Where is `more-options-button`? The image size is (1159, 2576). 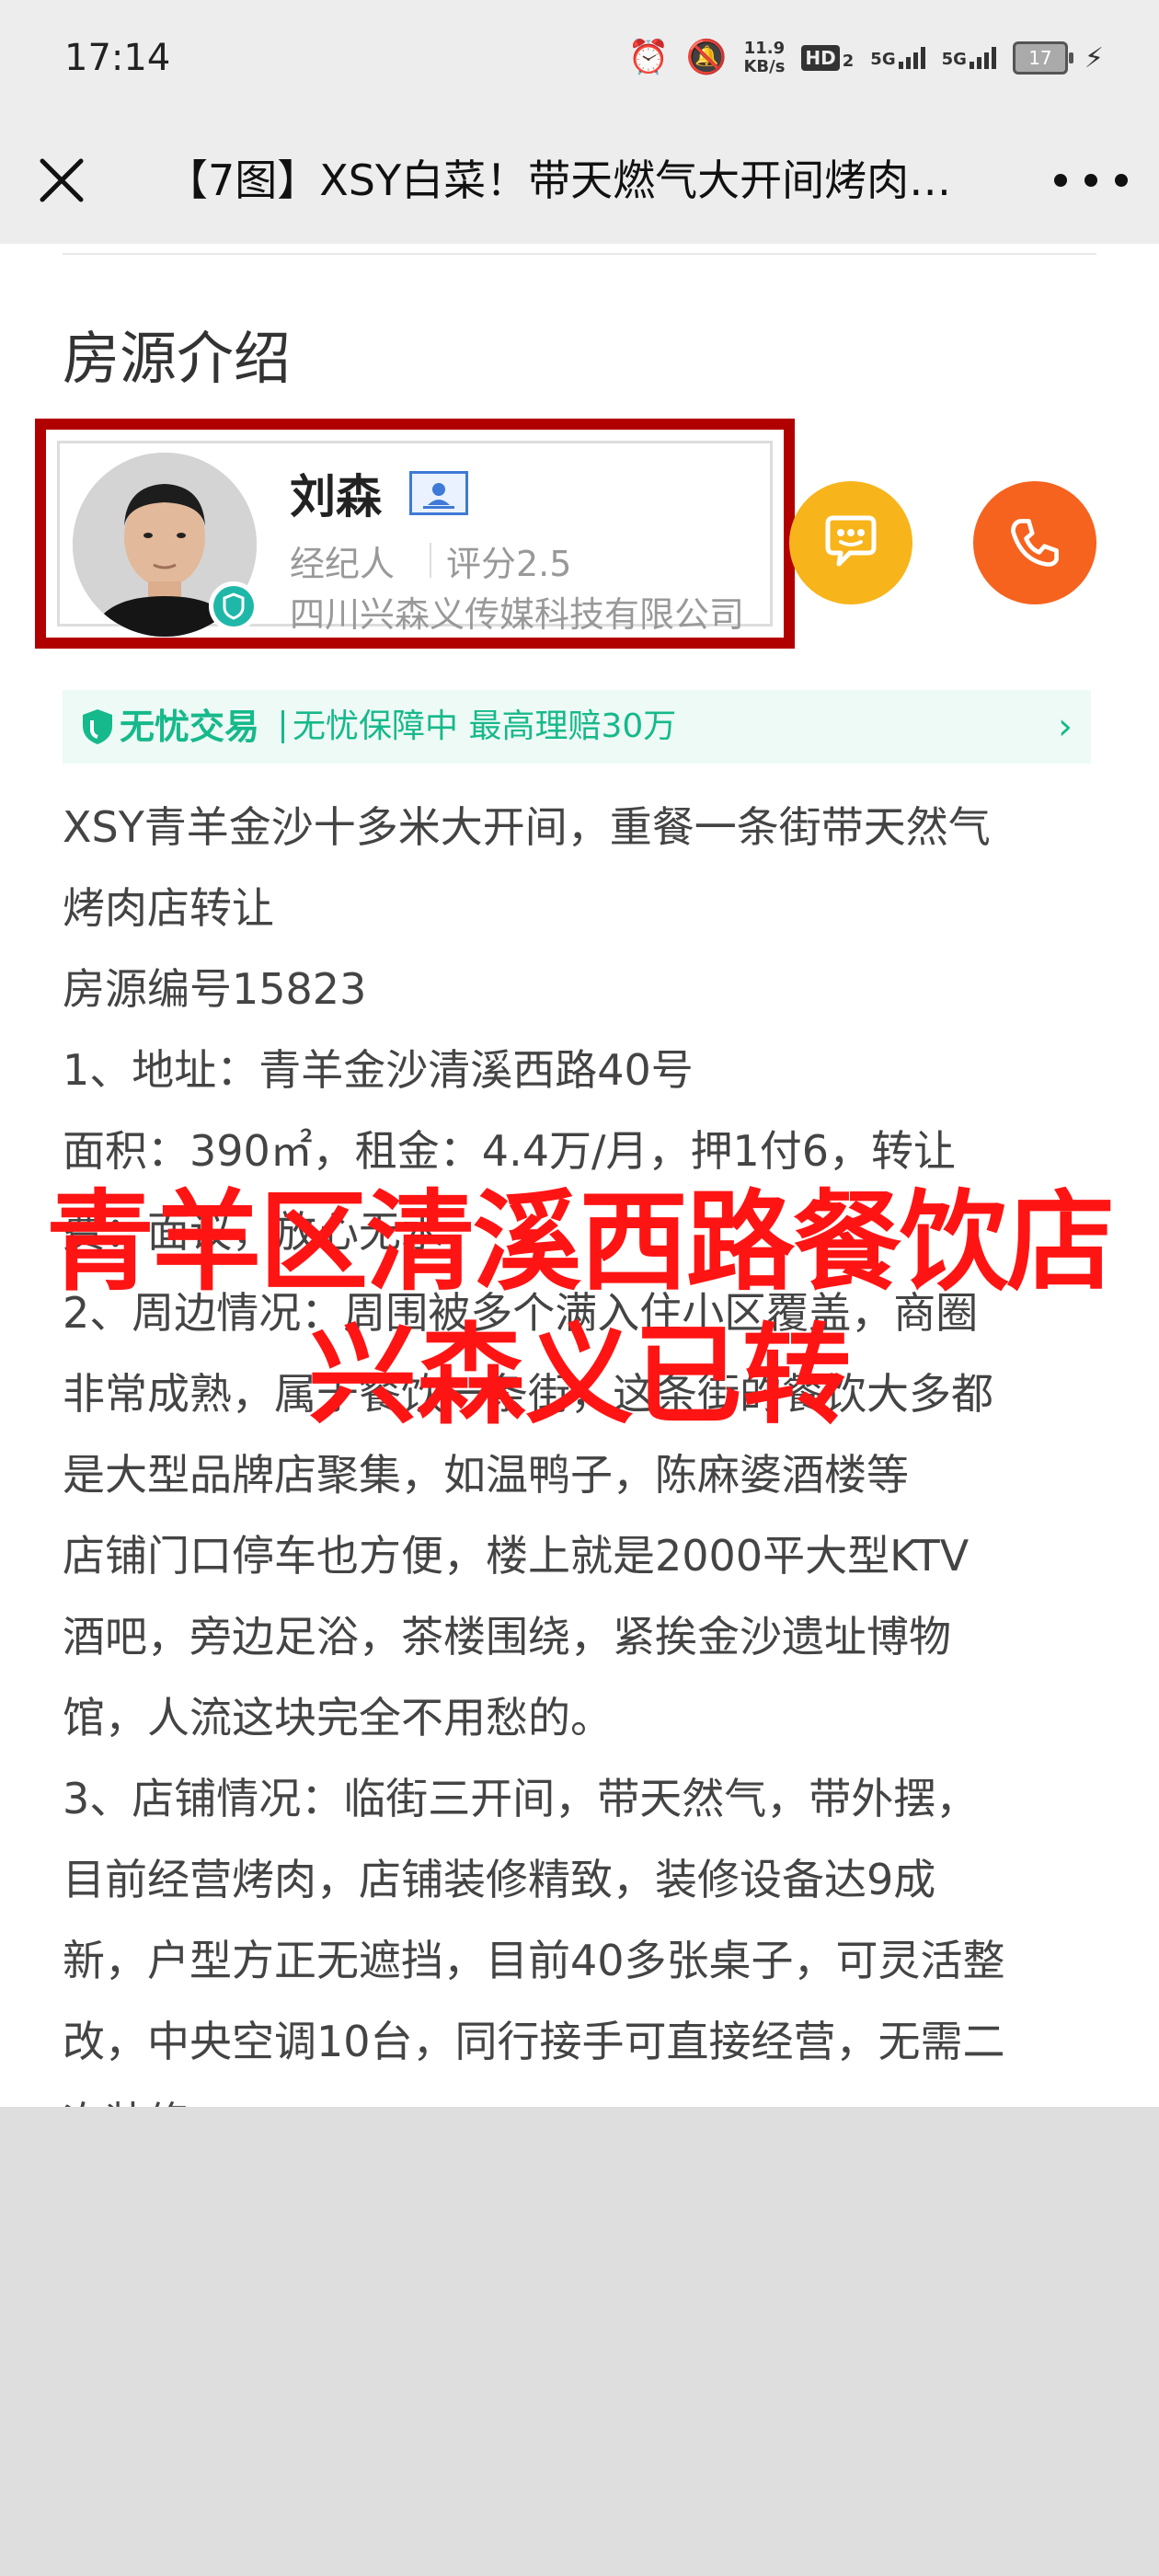
more-options-button is located at coordinates (1091, 180).